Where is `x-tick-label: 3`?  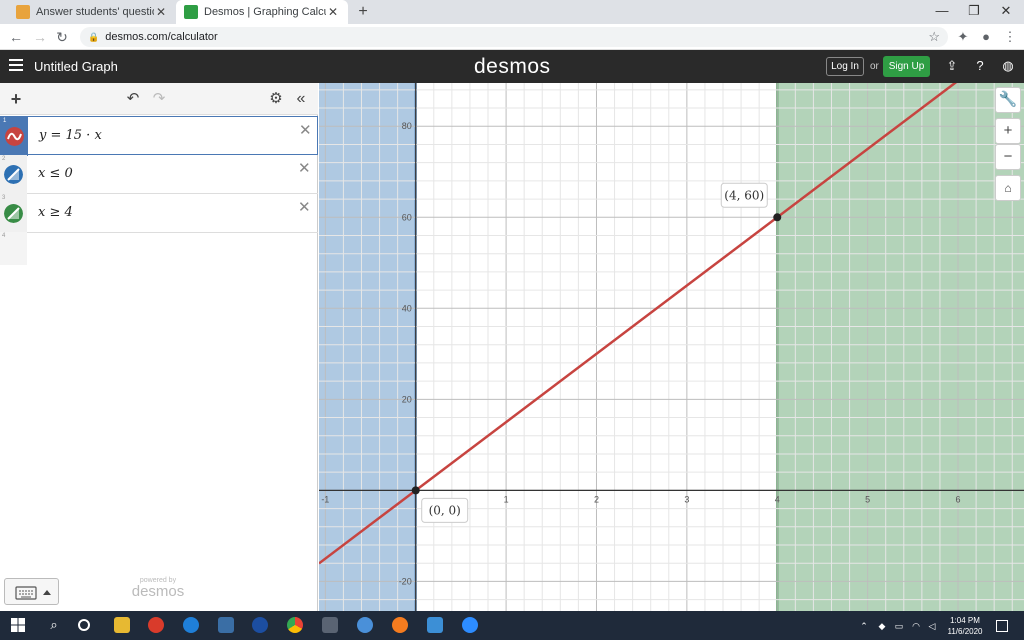
x-tick-label: 3 is located at coordinates (686, 499).